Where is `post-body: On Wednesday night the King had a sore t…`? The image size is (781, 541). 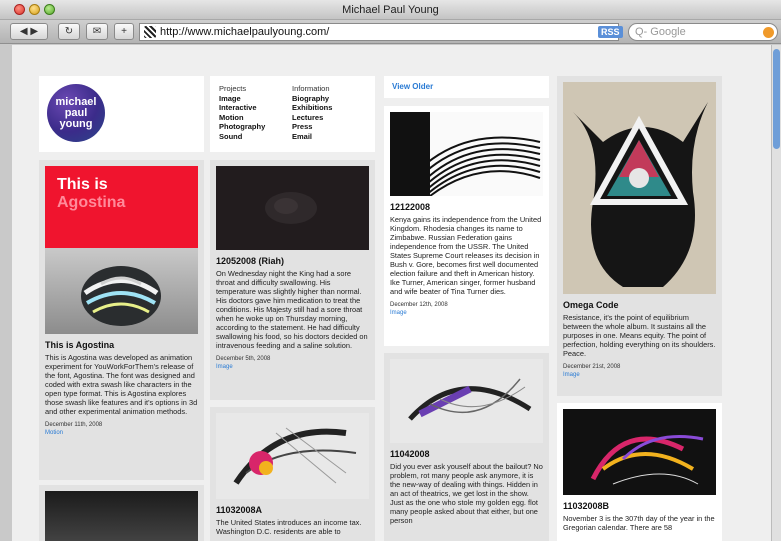 post-body: On Wednesday night the King had a sore t… is located at coordinates (292, 309).